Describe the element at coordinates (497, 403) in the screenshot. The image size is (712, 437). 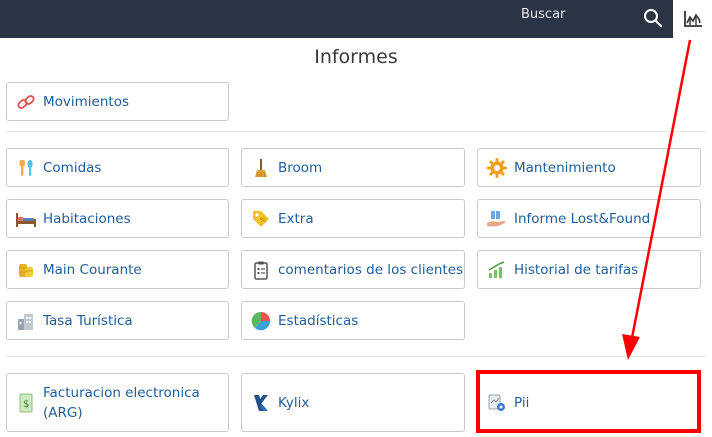
I see `document-gear-icon` at that location.